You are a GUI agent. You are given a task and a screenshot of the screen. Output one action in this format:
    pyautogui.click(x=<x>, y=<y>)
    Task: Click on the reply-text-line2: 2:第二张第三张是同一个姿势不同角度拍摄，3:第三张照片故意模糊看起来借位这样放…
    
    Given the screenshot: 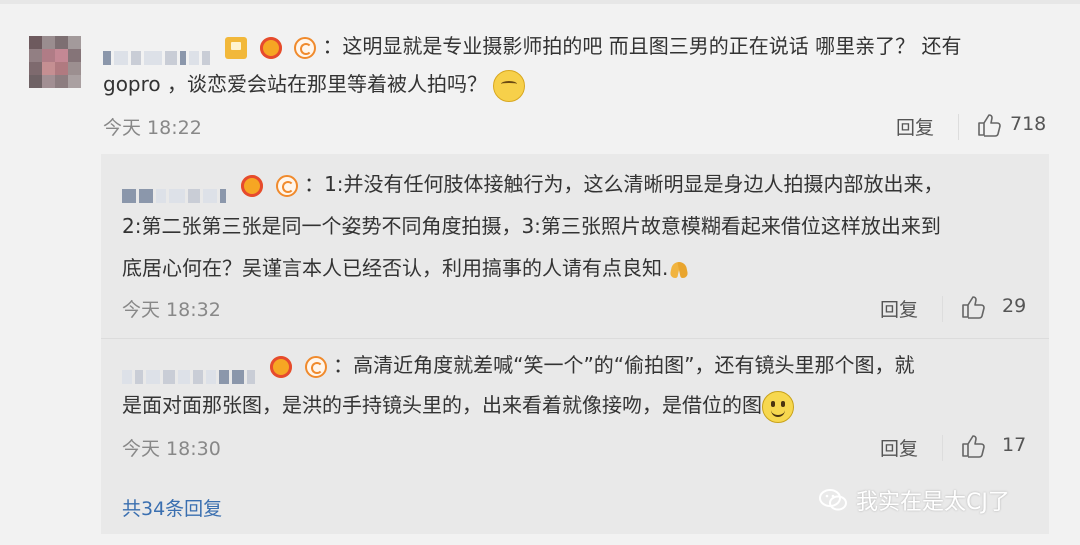 What is the action you would take?
    pyautogui.click(x=531, y=226)
    